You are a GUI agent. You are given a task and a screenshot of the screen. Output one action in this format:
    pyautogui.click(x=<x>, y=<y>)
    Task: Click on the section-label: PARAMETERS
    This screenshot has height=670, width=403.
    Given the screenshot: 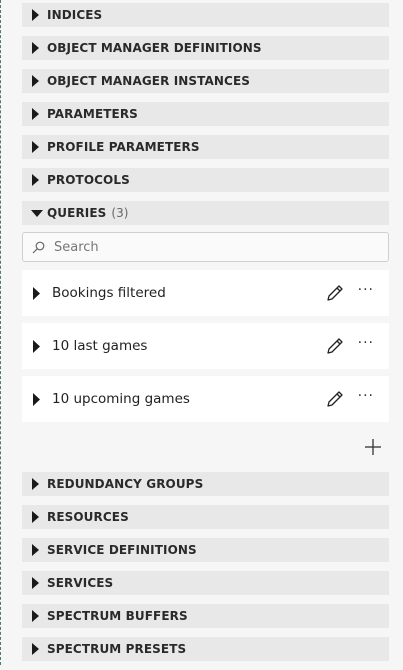 What is the action you would take?
    pyautogui.click(x=92, y=114)
    